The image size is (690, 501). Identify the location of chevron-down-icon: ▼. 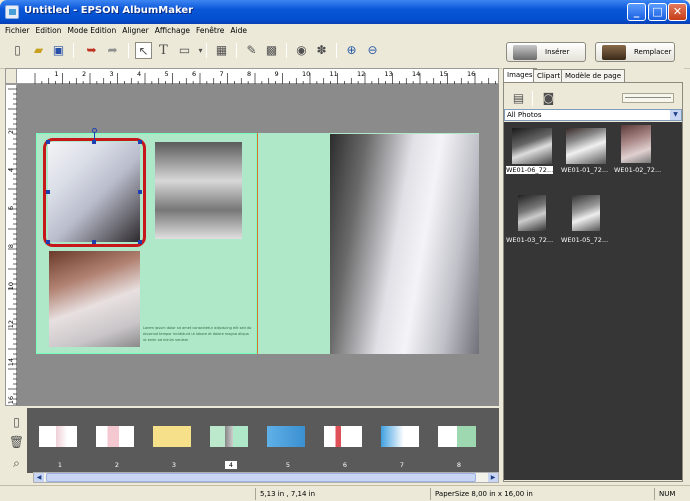
(675, 115).